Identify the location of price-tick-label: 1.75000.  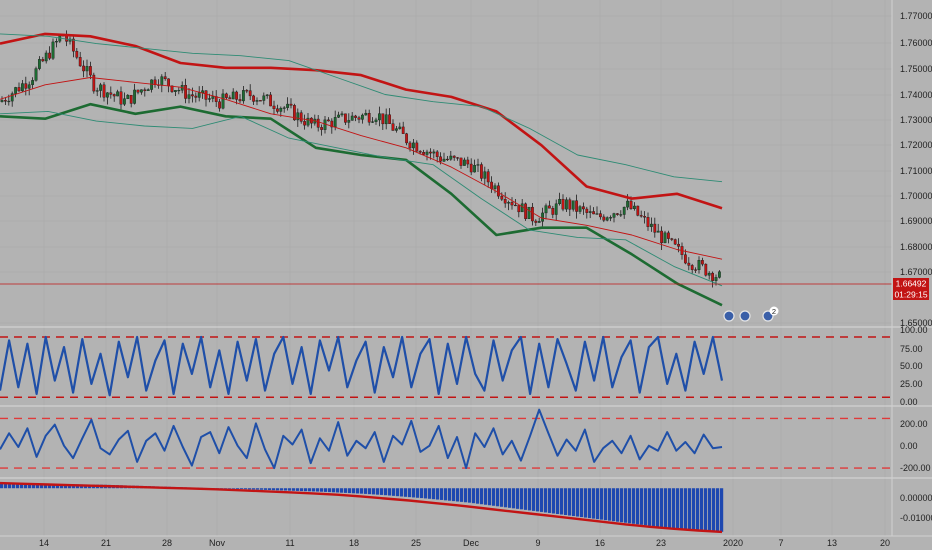
(916, 69).